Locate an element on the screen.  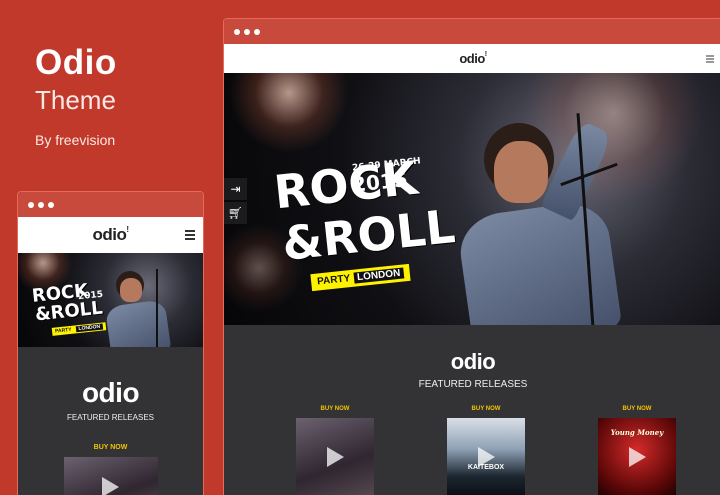
cart-icon: 🛒︎ is located at coordinates (235, 213).